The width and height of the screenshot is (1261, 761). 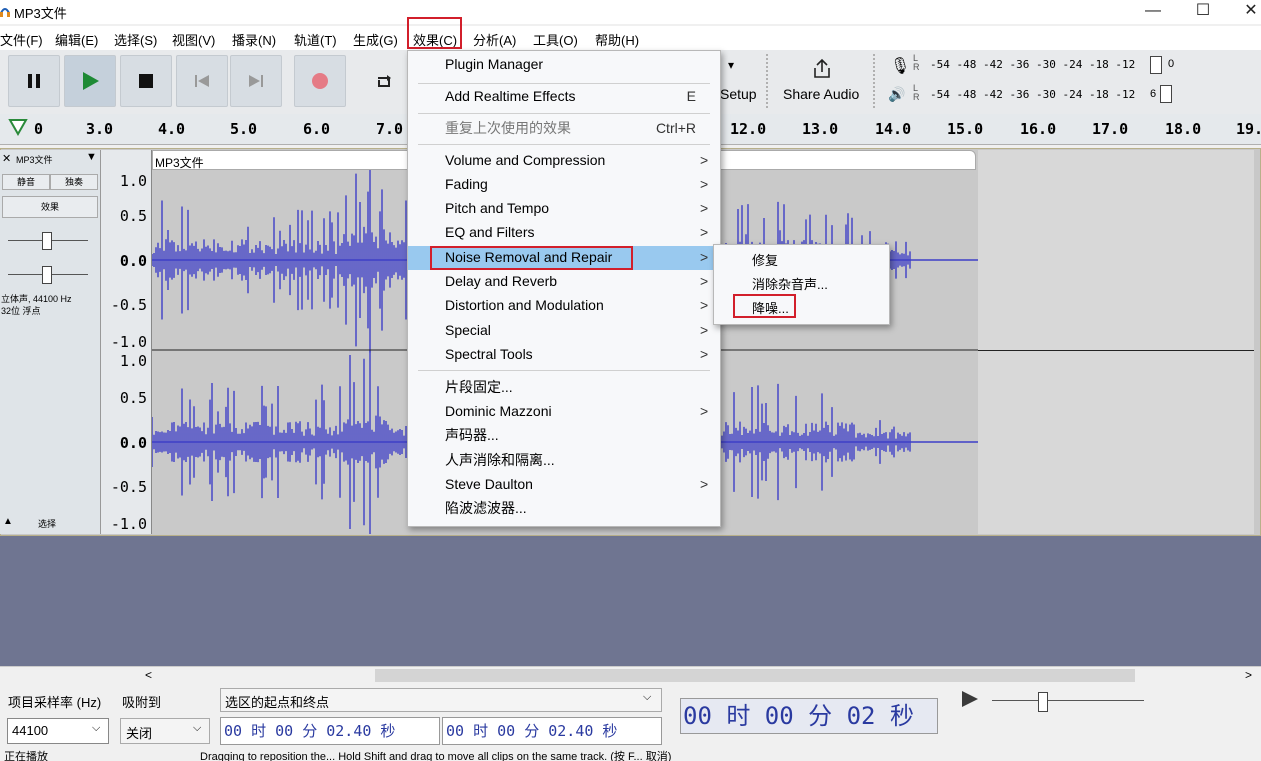 I want to click on play-button, so click(x=90, y=81).